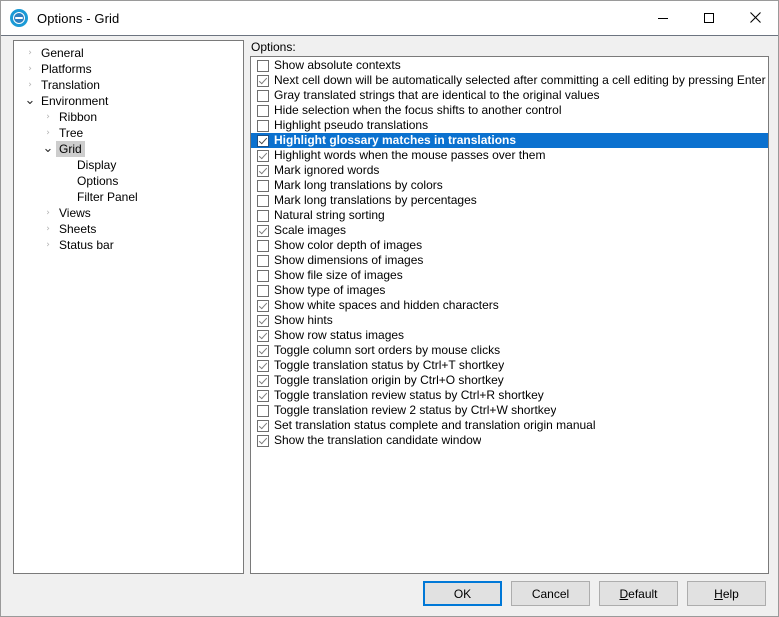 The image size is (779, 617). Describe the element at coordinates (755, 17) in the screenshot. I see `close-button` at that location.